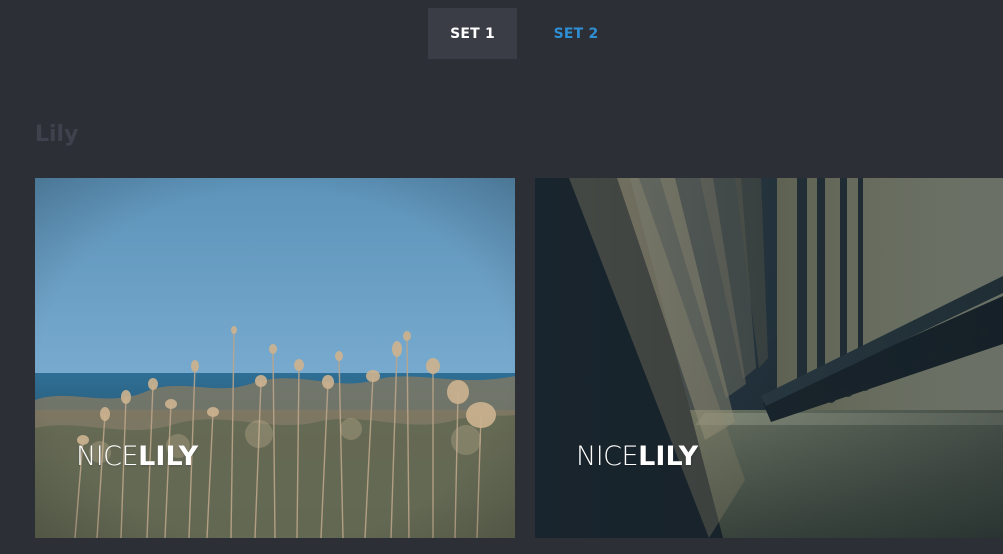 Image resolution: width=1003 pixels, height=554 pixels. I want to click on card-2-caption: NICELILY, so click(637, 456).